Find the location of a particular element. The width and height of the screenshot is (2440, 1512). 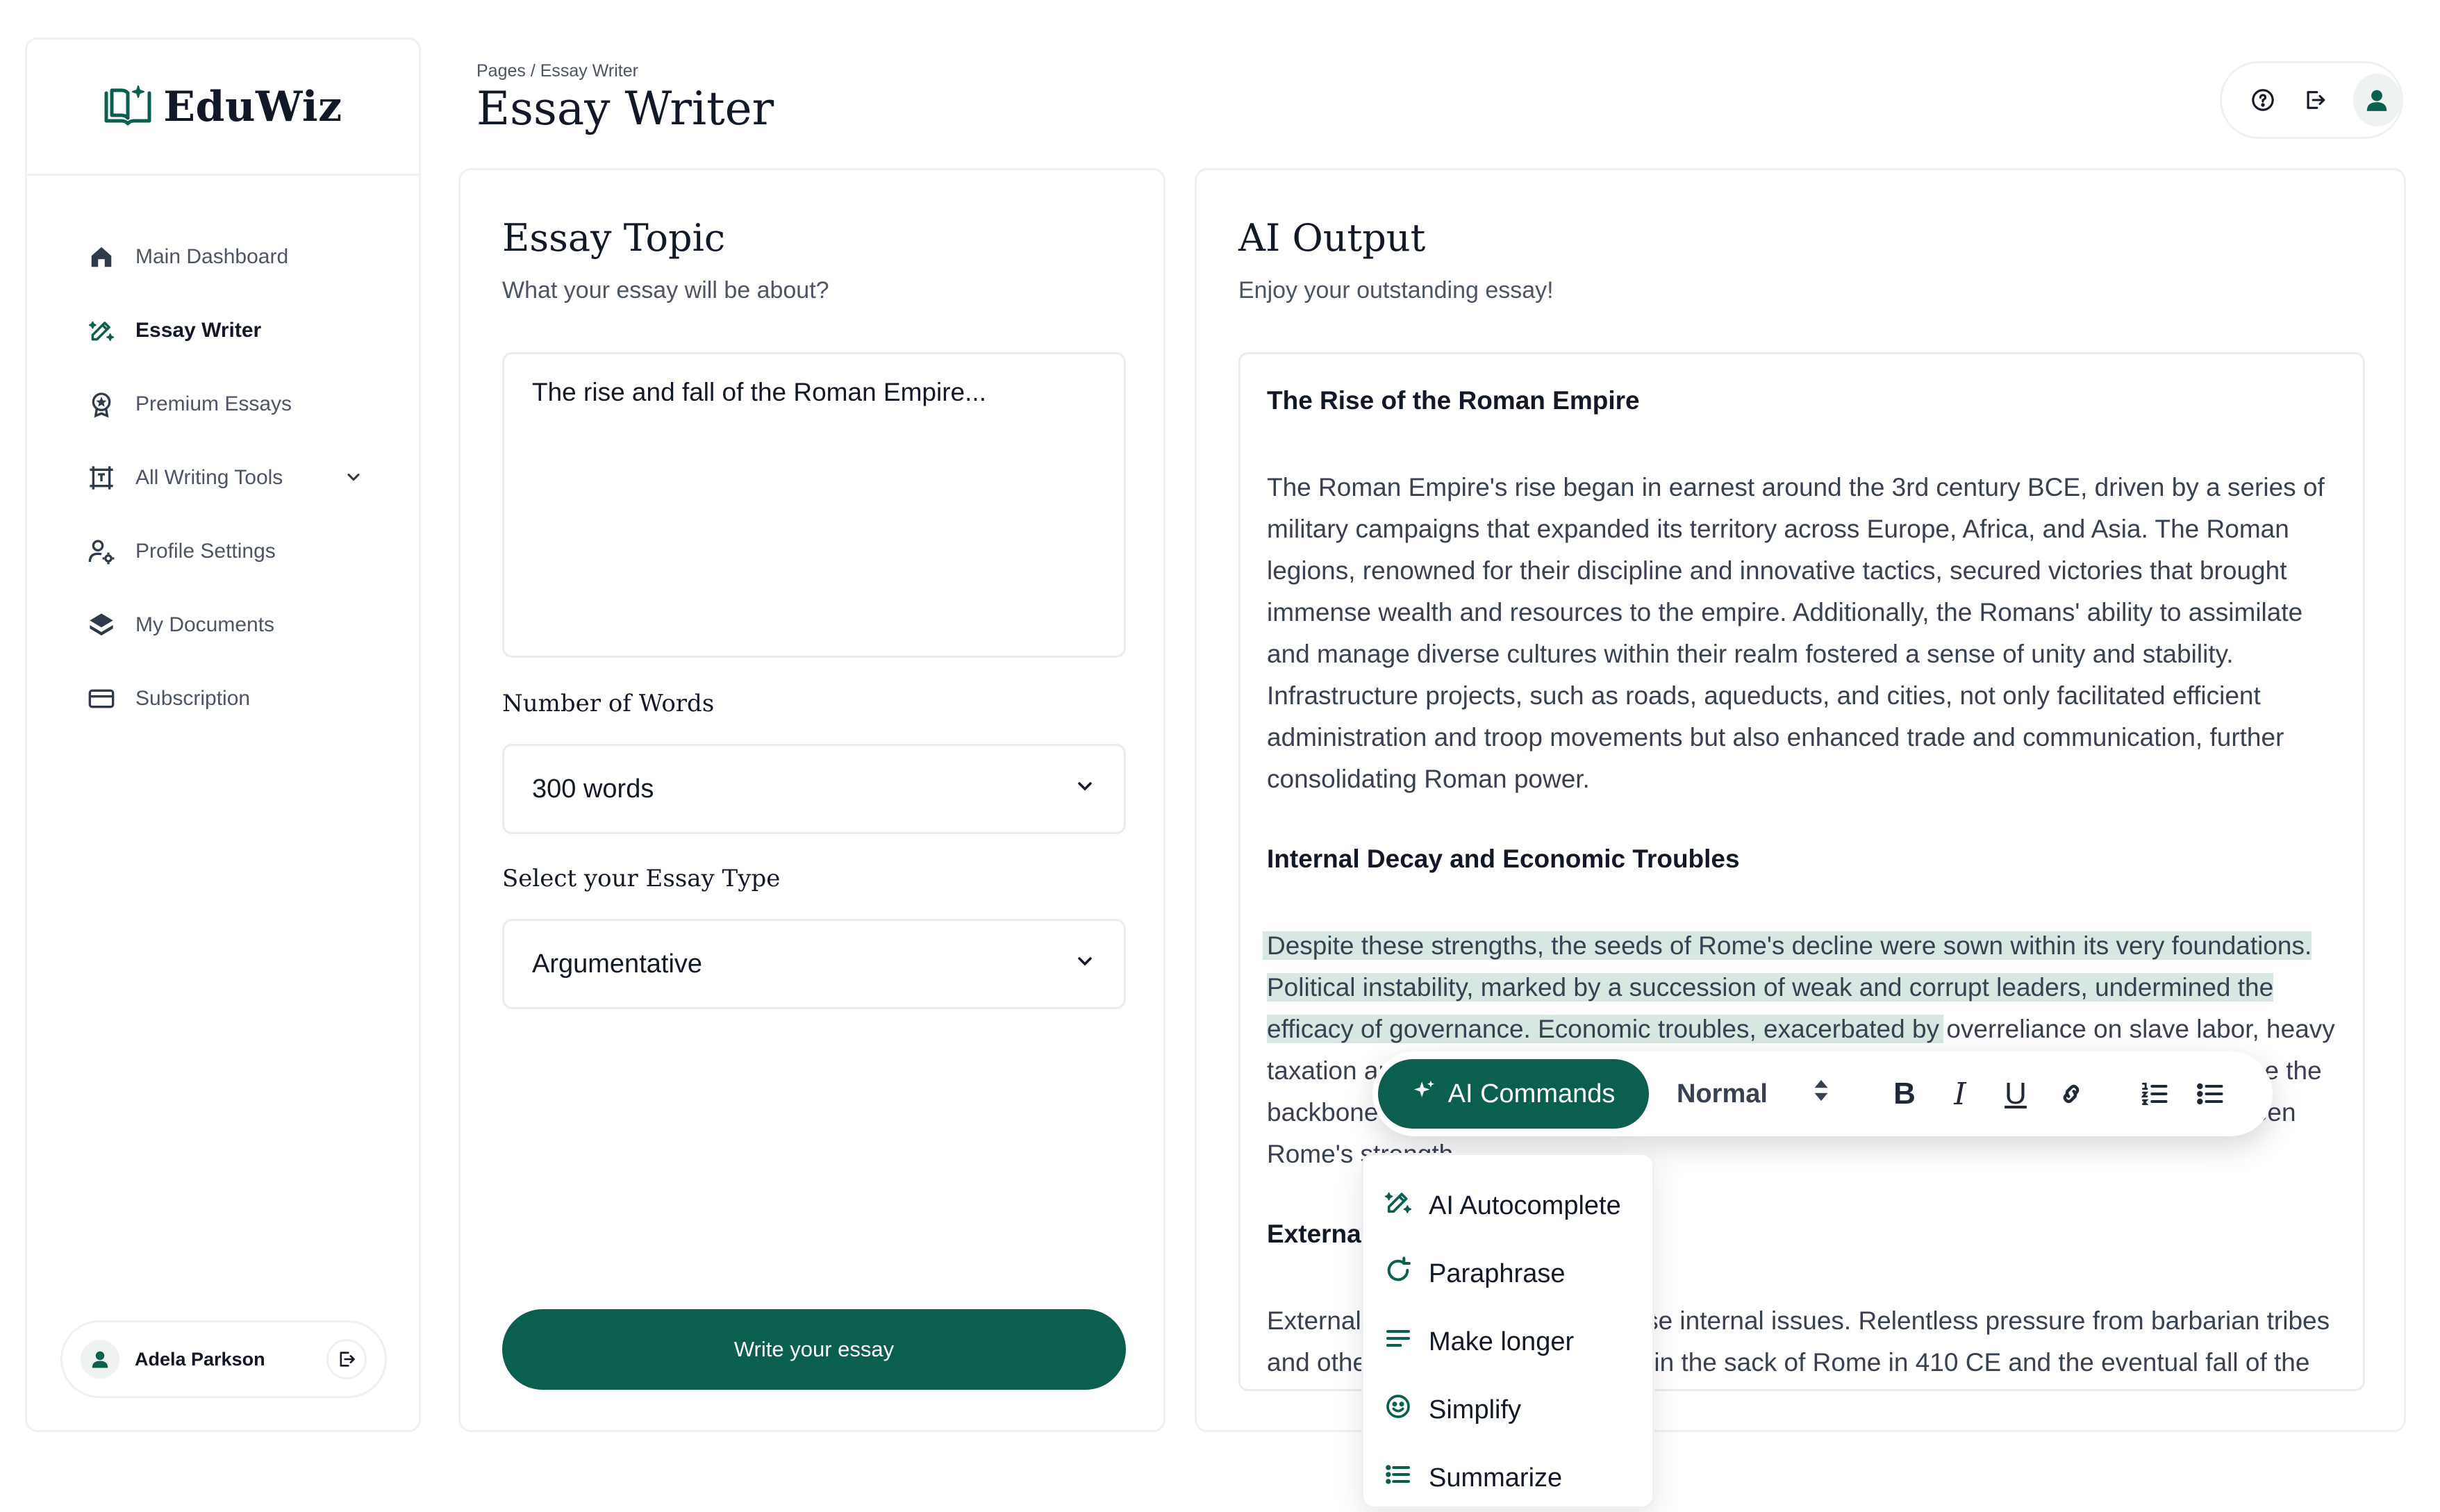

essay-type-select: Argumentative is located at coordinates (814, 964).